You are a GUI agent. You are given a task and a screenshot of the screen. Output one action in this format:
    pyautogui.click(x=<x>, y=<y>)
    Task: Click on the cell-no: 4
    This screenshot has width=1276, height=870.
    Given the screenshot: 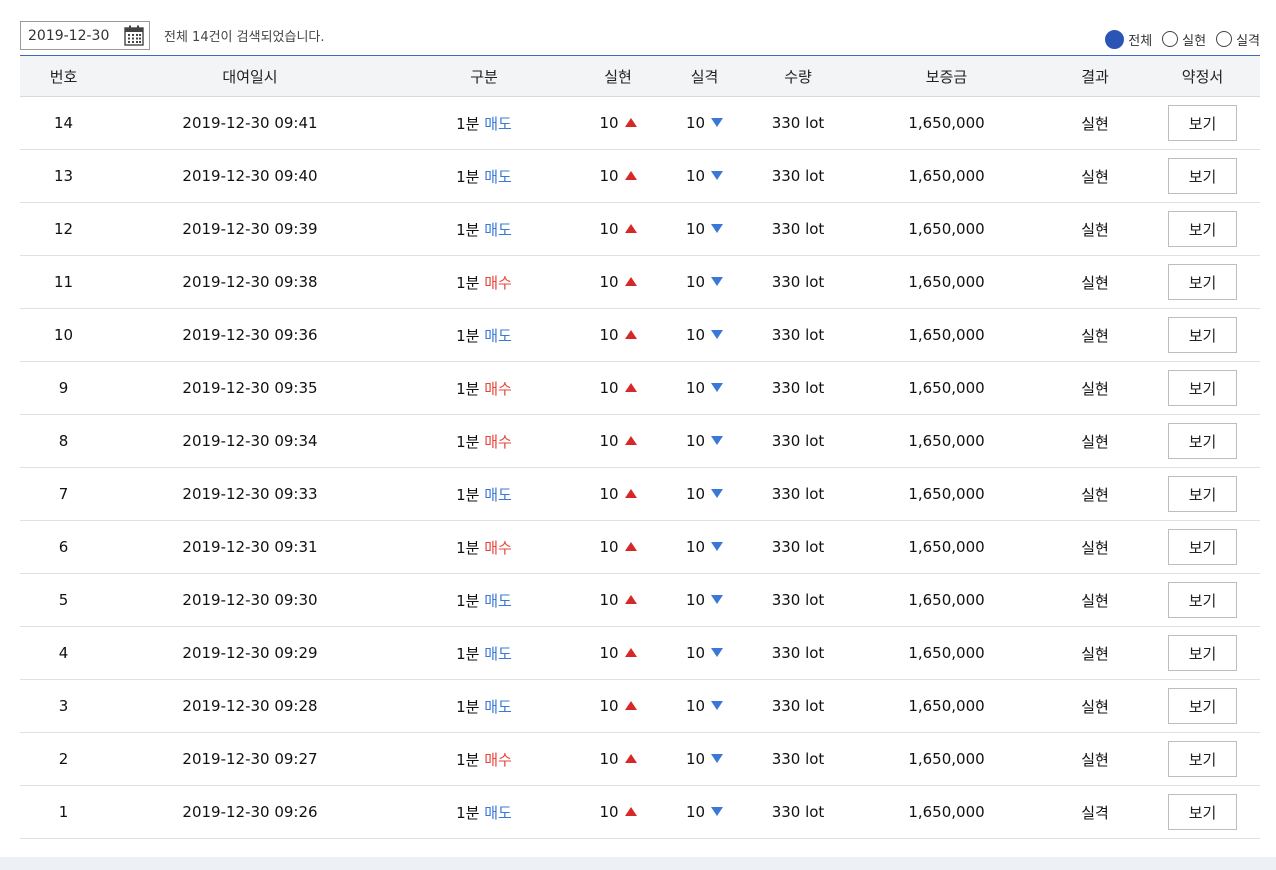 What is the action you would take?
    pyautogui.click(x=63, y=653)
    